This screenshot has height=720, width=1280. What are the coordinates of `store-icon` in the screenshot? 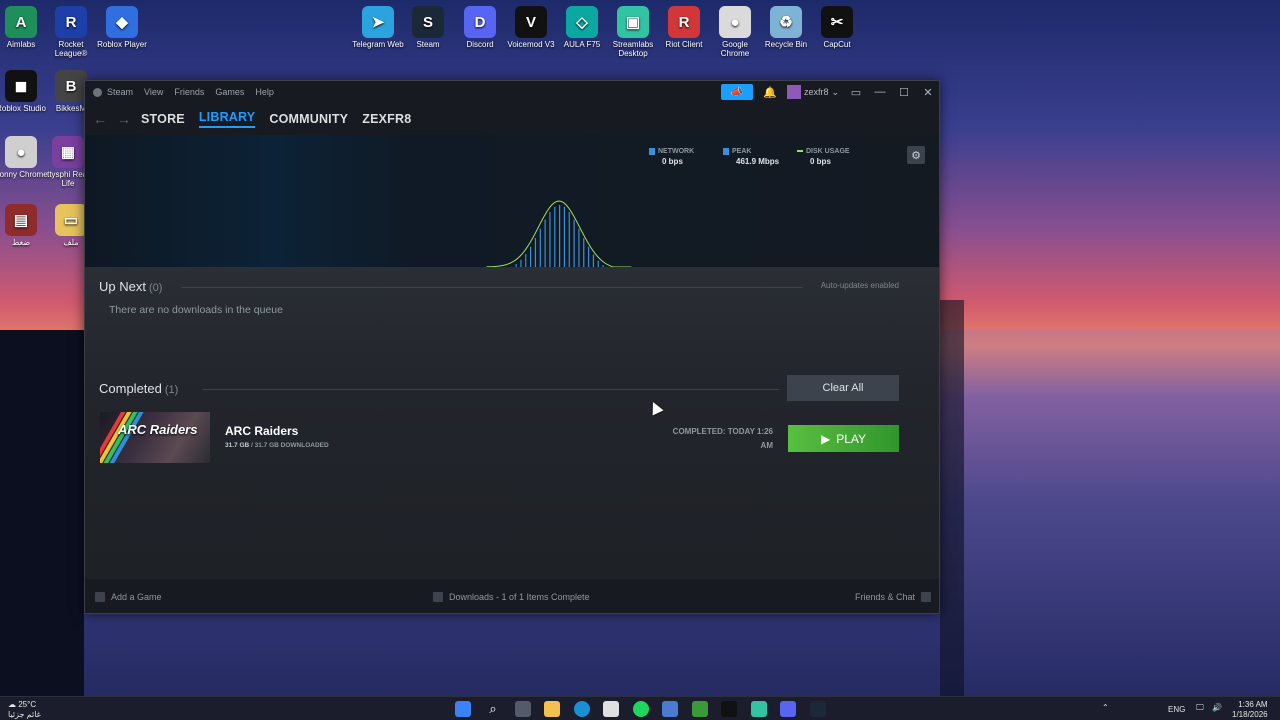 It's located at (611, 709).